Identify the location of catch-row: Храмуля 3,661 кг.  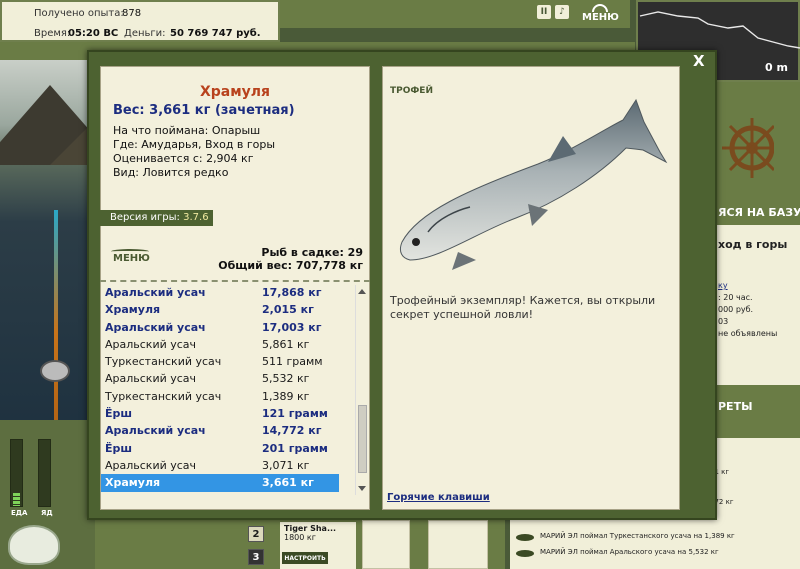
(220, 483).